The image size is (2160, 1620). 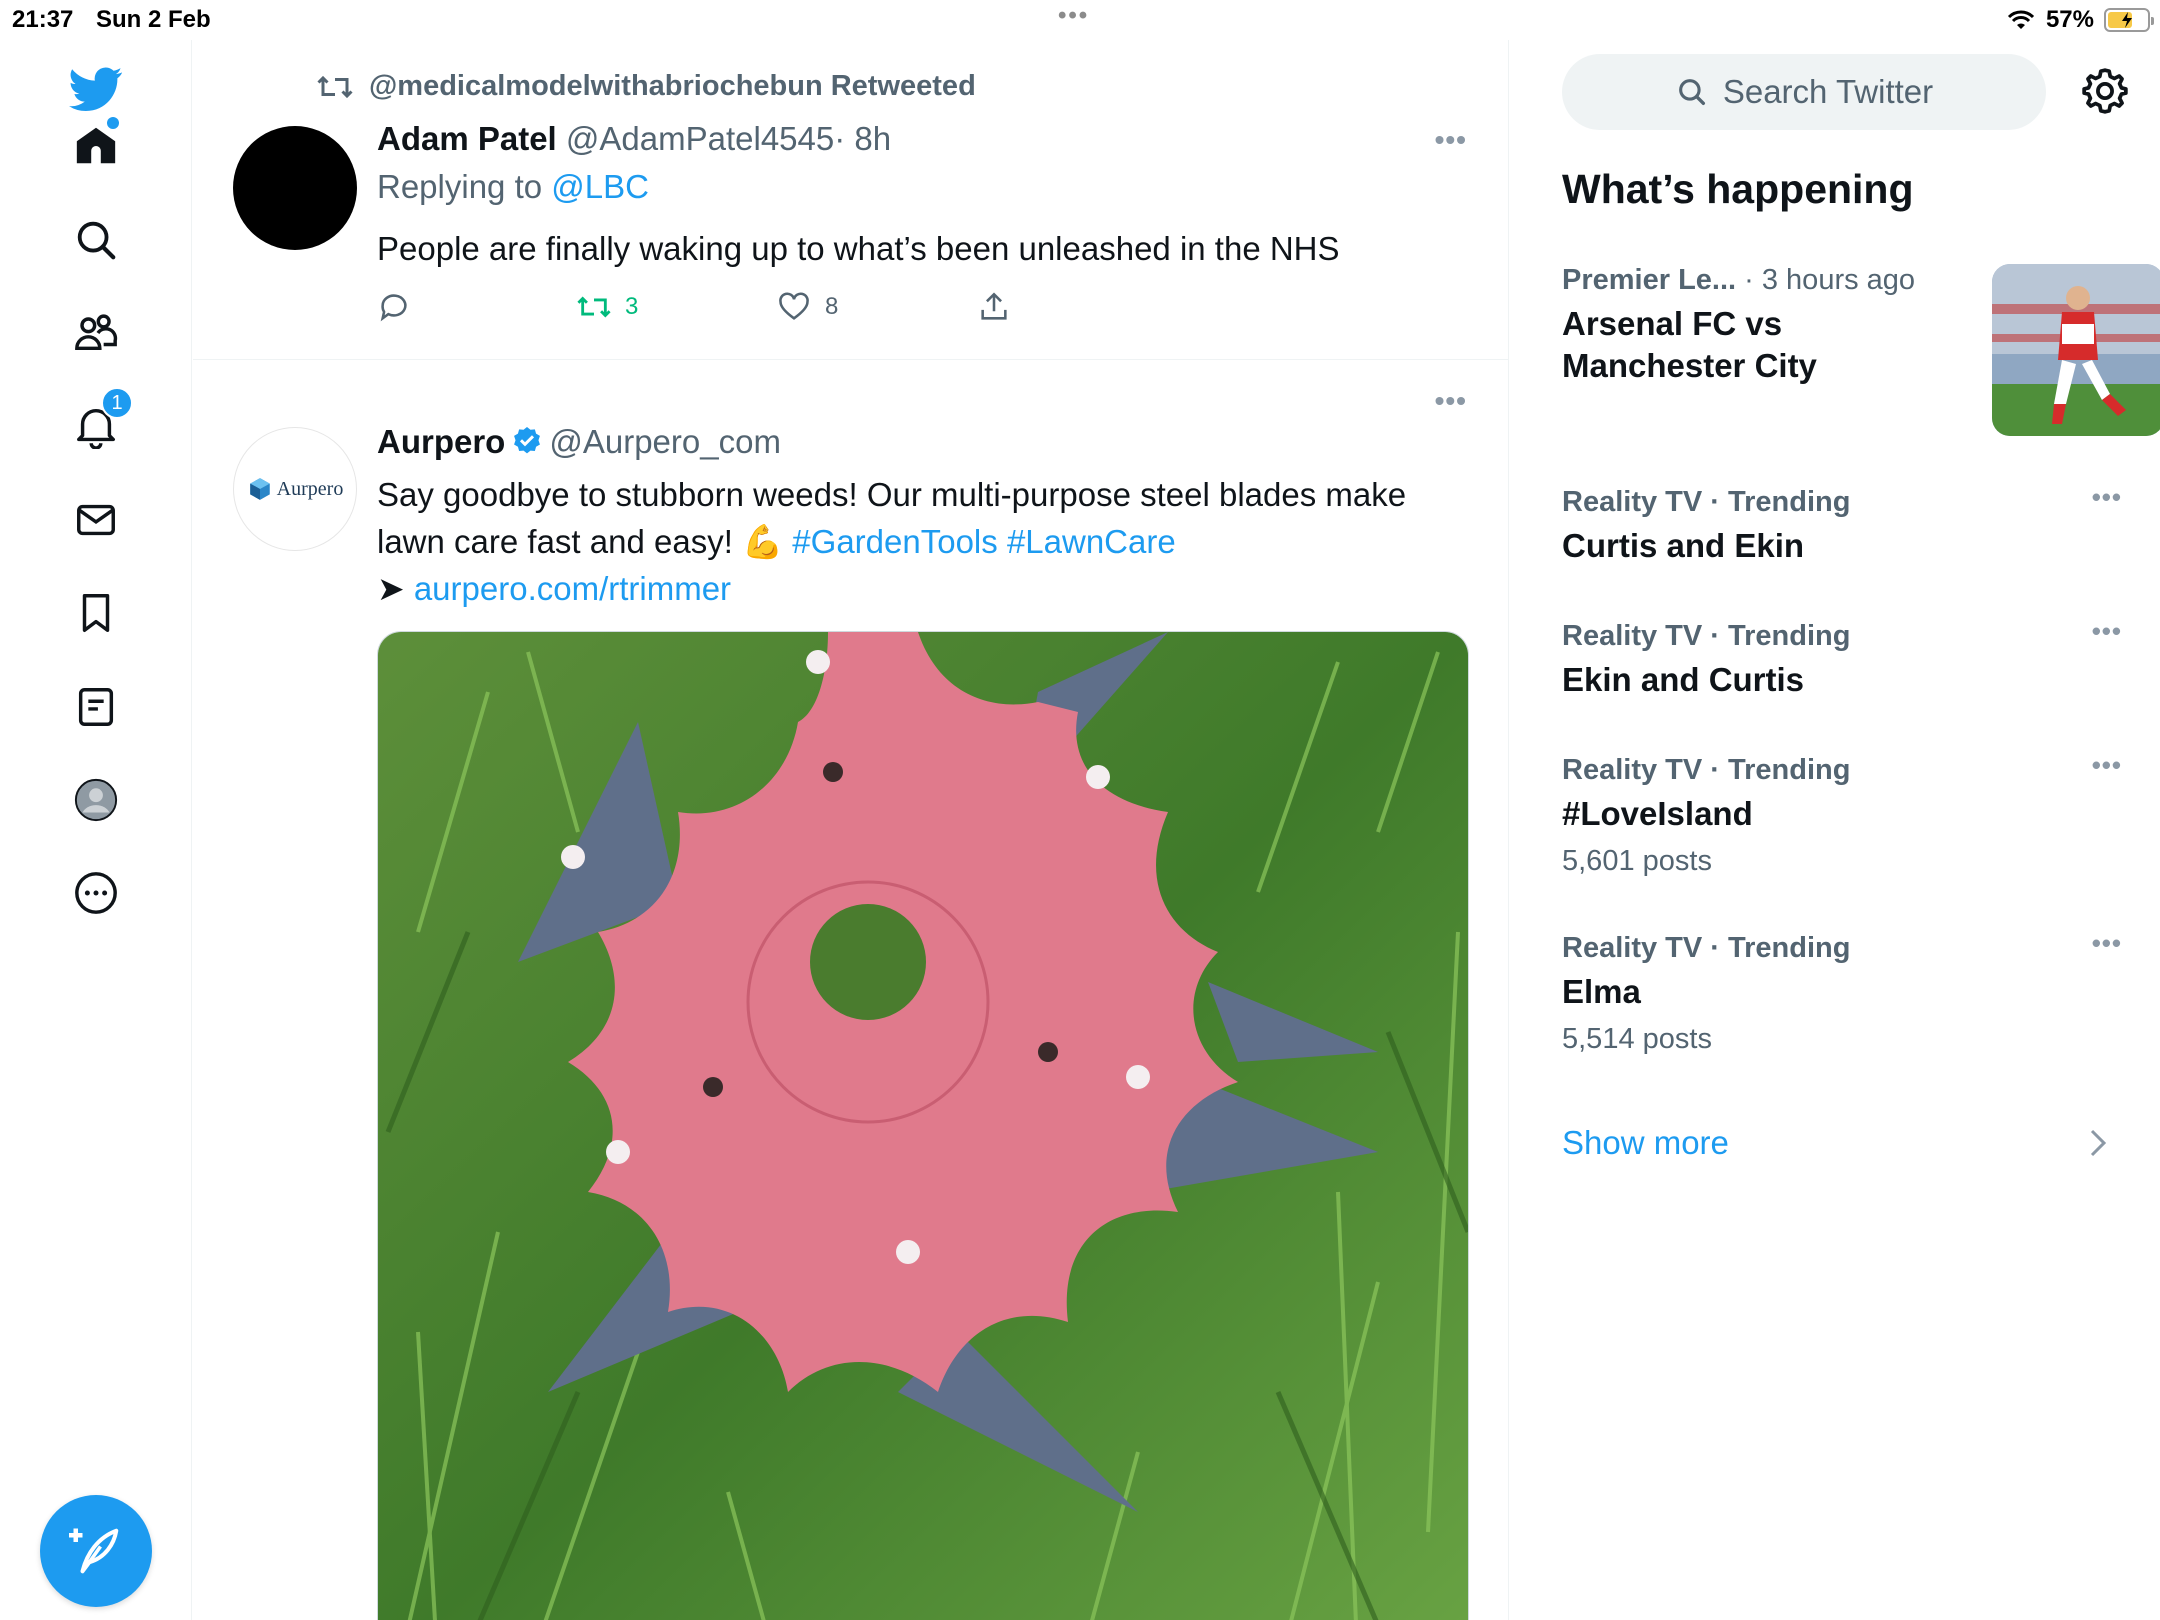 I want to click on heart-icon, so click(x=794, y=306).